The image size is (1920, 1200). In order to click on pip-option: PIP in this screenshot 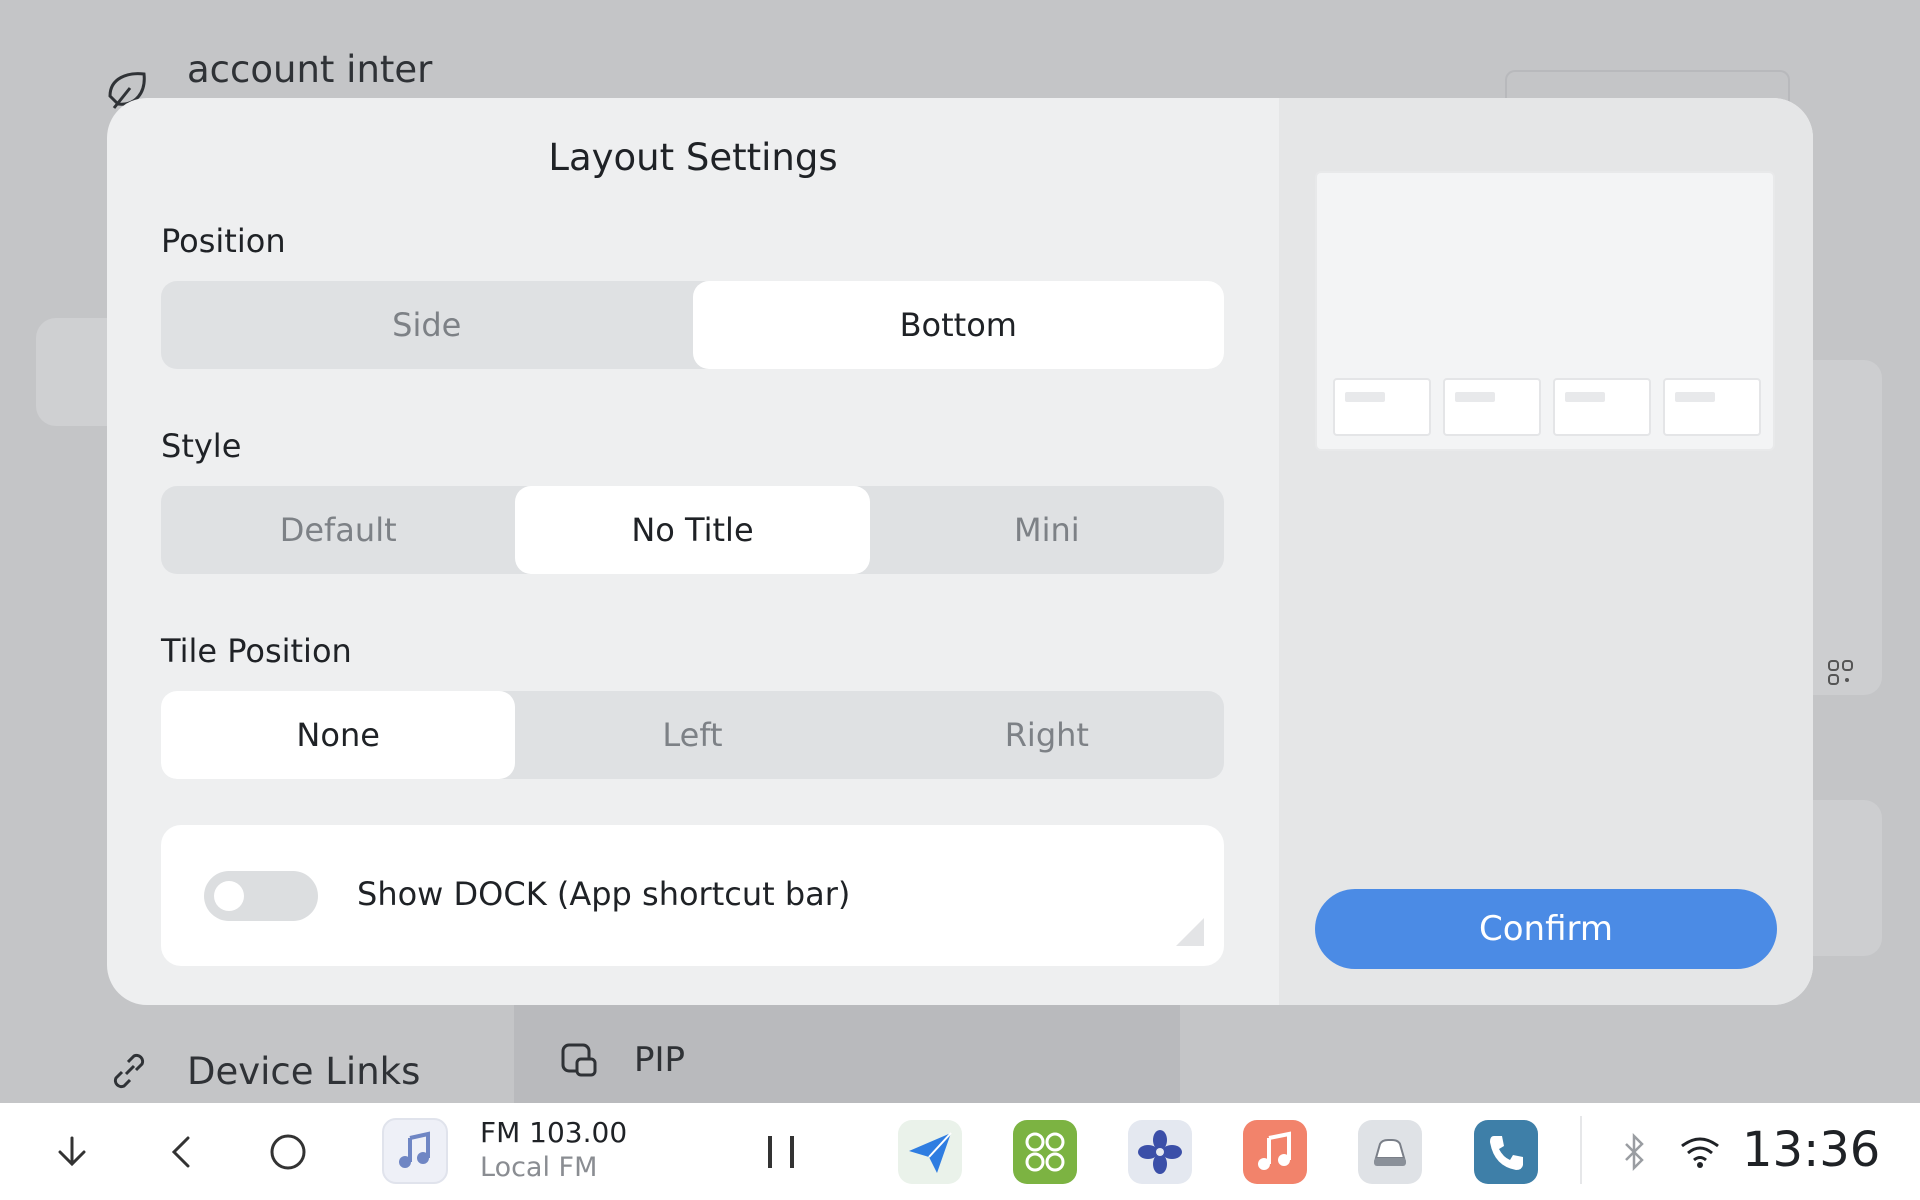, I will do `click(659, 1060)`.